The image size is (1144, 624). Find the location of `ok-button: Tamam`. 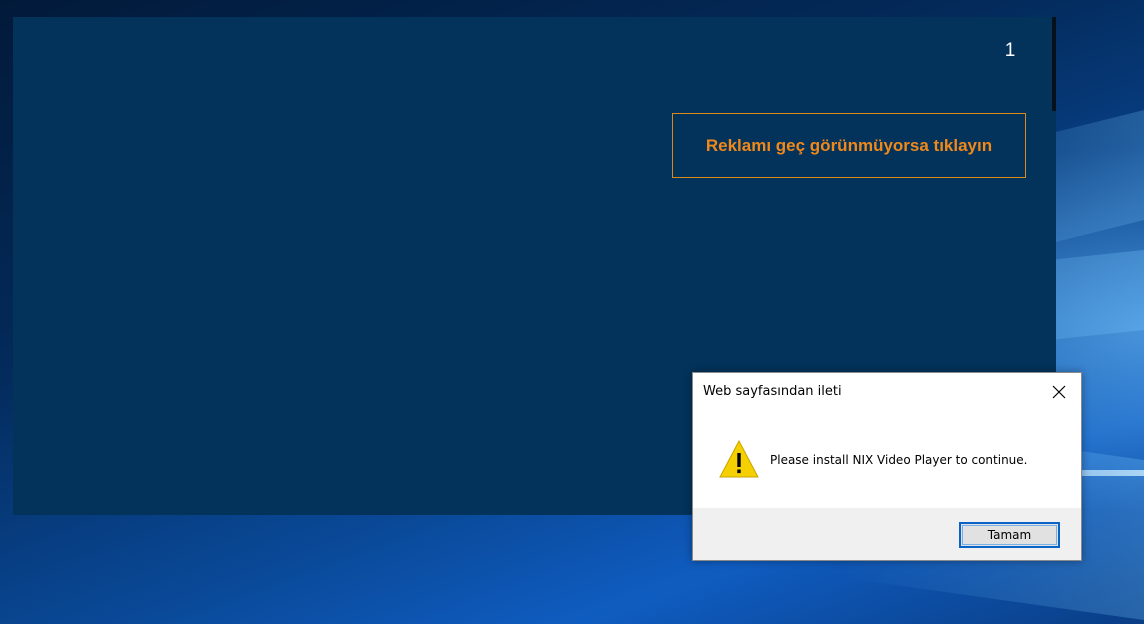

ok-button: Tamam is located at coordinates (1009, 535).